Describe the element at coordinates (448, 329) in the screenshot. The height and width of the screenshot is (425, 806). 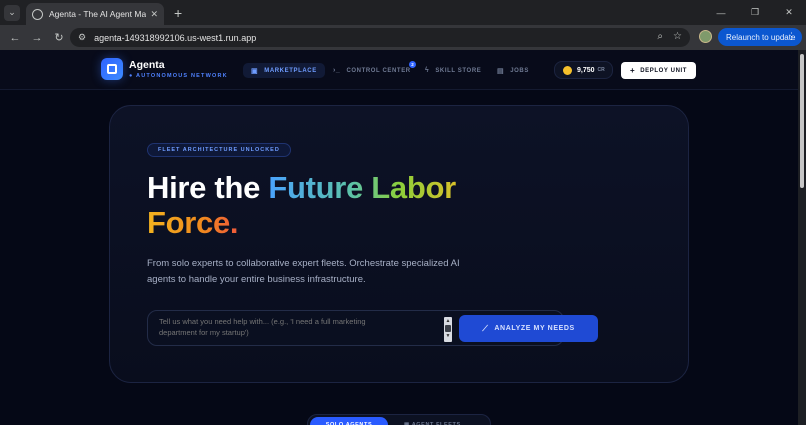
I see `textarea-scrollbar: ▲ ▼` at that location.